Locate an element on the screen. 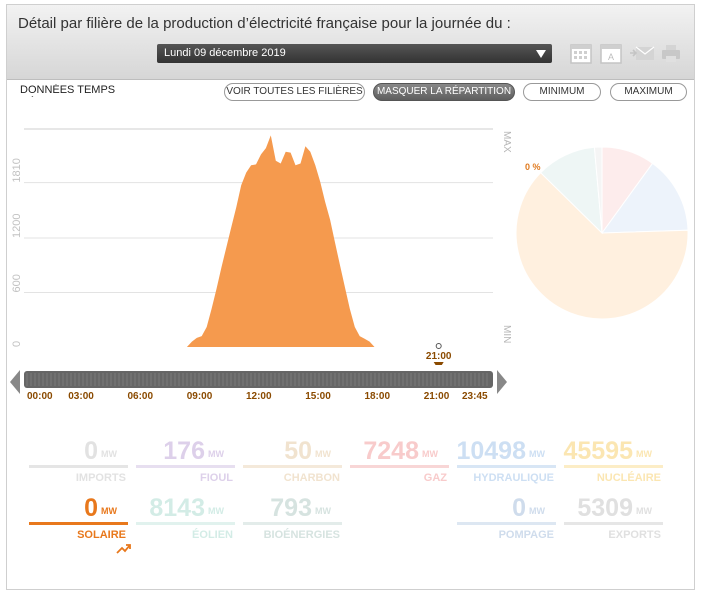 This screenshot has height=593, width=704. source-tile-eolien: 8143 MW ÉOLIEN is located at coordinates (185, 520).